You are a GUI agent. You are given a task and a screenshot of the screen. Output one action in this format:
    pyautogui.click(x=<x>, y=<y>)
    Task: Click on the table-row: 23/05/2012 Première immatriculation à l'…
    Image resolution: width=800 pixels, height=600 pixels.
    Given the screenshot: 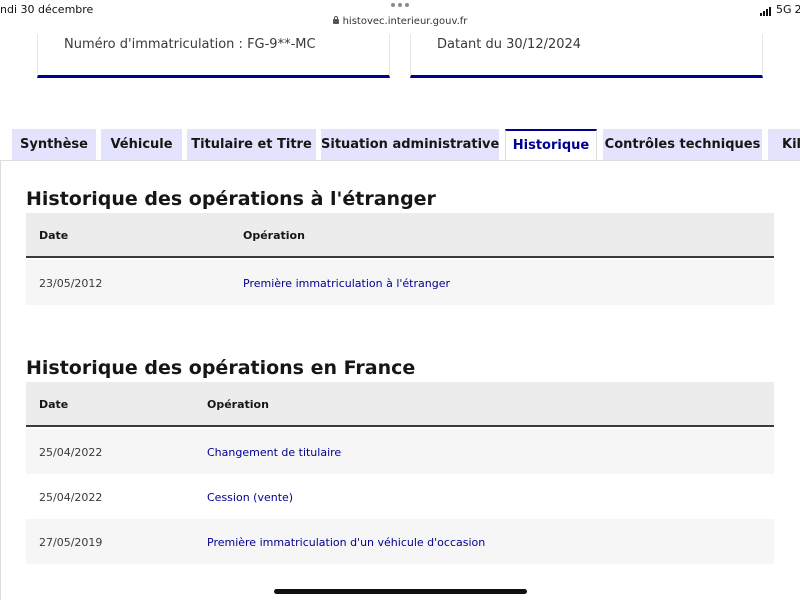 What is the action you would take?
    pyautogui.click(x=400, y=282)
    